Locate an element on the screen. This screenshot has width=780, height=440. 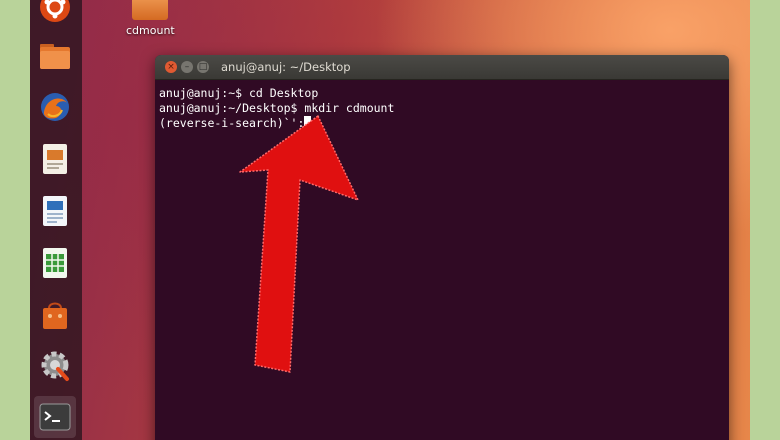
document-icon is located at coordinates (55, 211).